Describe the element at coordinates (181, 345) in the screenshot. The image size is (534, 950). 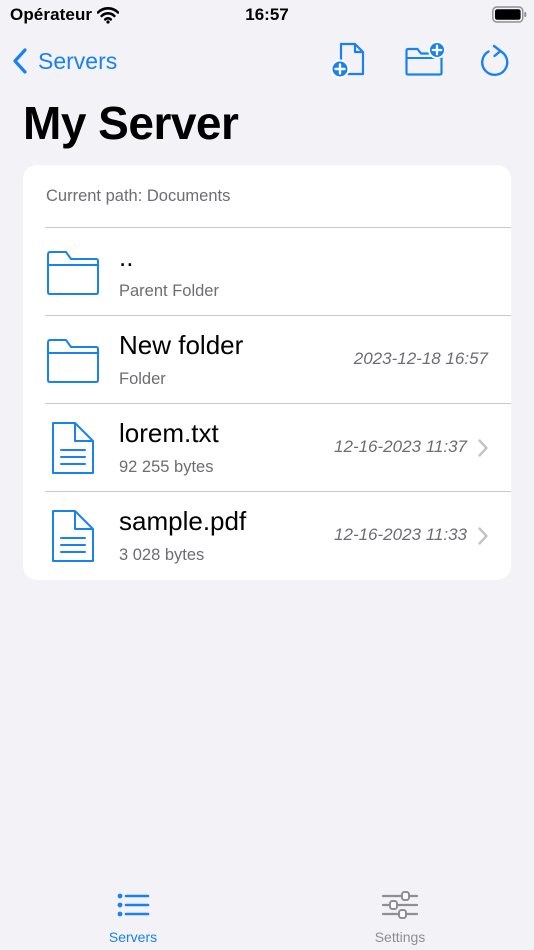
I see `file-name: New folder` at that location.